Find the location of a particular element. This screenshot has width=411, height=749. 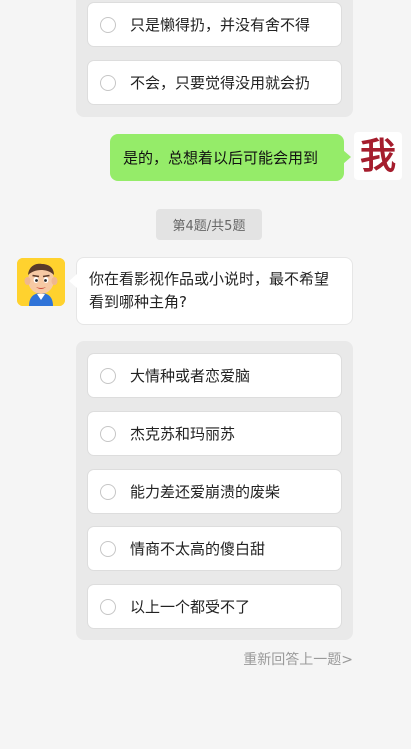

option-3: 能力差还爱崩溃的废柴 is located at coordinates (214, 491).